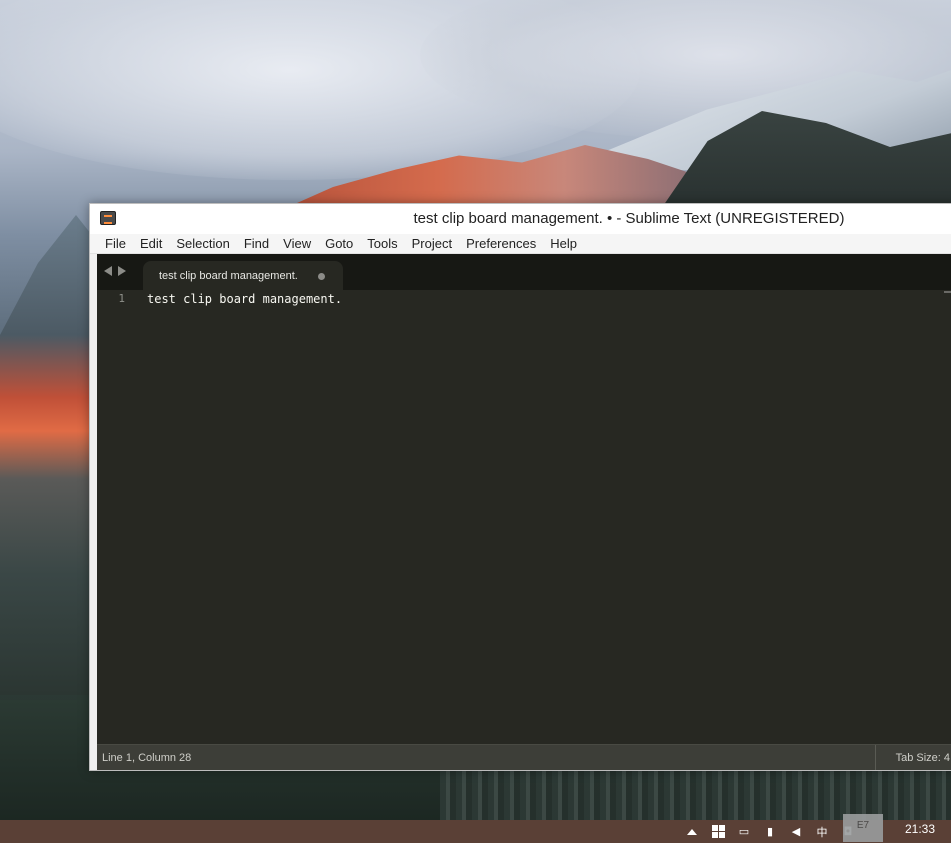  I want to click on tab-navigation, so click(115, 271).